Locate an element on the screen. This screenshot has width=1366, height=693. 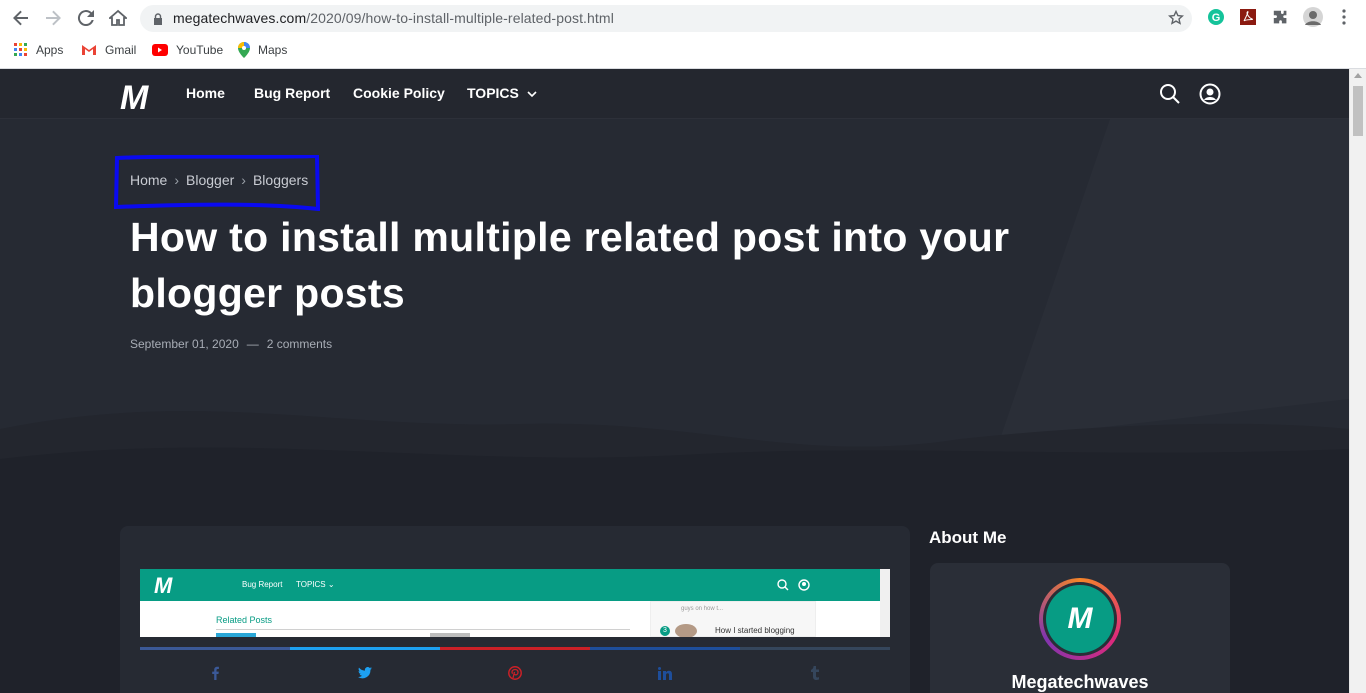
bookmark-label: YouTube is located at coordinates (200, 50).